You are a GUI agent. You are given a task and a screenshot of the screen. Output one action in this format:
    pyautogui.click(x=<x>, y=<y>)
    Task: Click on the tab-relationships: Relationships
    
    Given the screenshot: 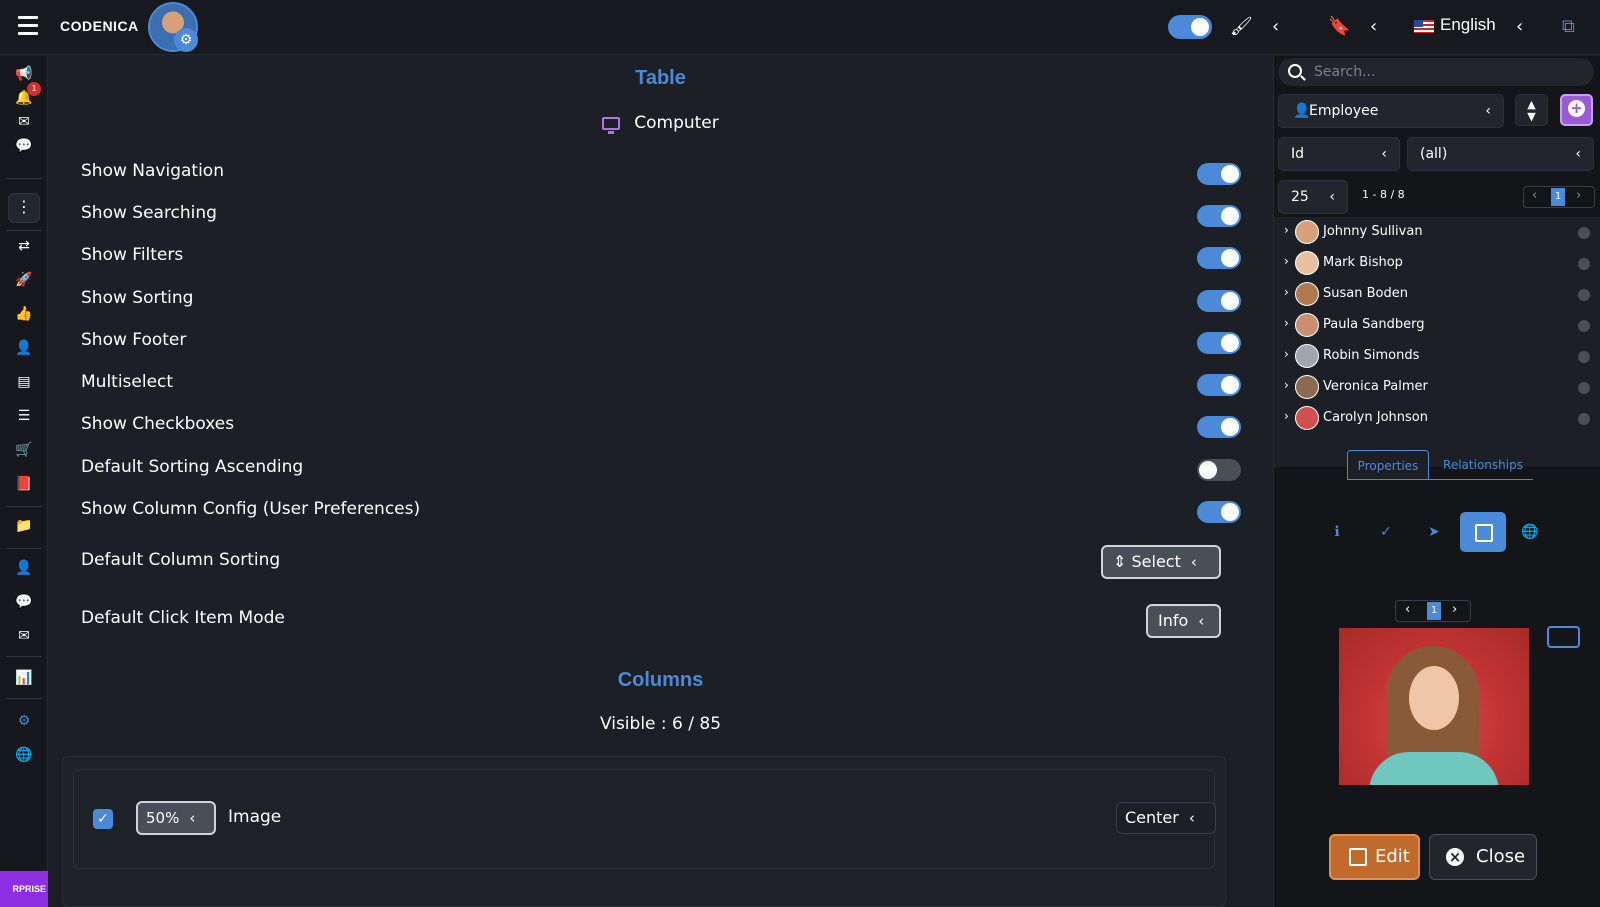 What is the action you would take?
    pyautogui.click(x=1483, y=465)
    